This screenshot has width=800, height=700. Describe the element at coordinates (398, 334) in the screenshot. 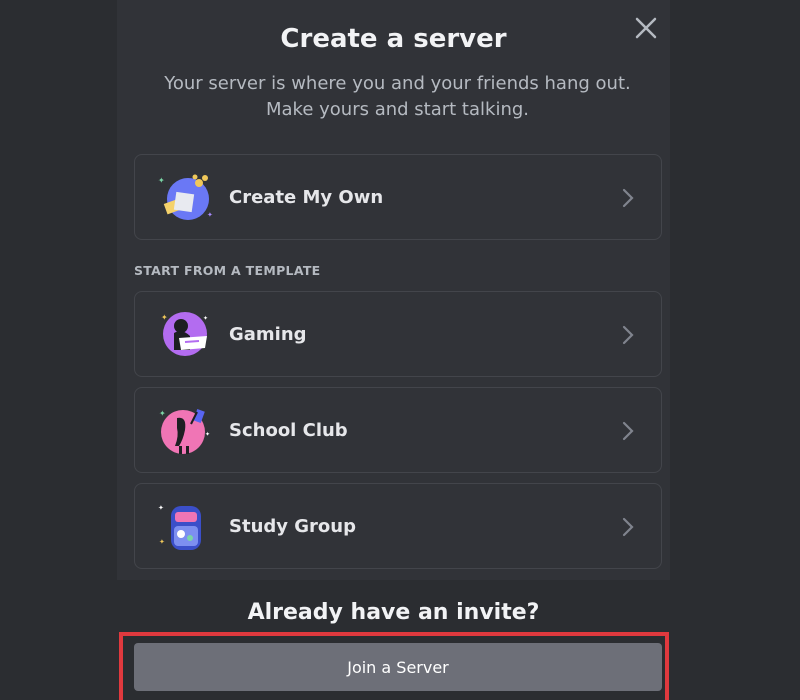

I see `template-gaming-option: ✦ ✦ Gaming` at that location.